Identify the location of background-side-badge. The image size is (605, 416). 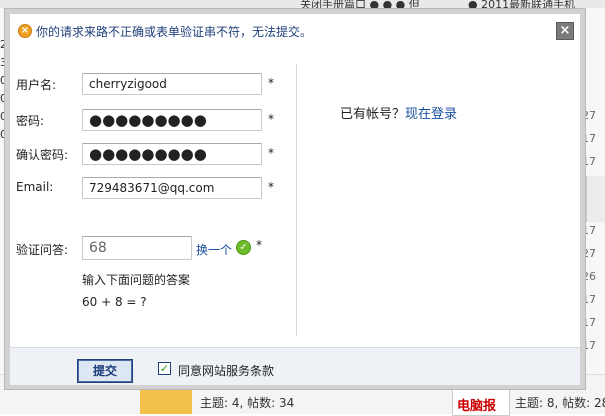
(595, 199).